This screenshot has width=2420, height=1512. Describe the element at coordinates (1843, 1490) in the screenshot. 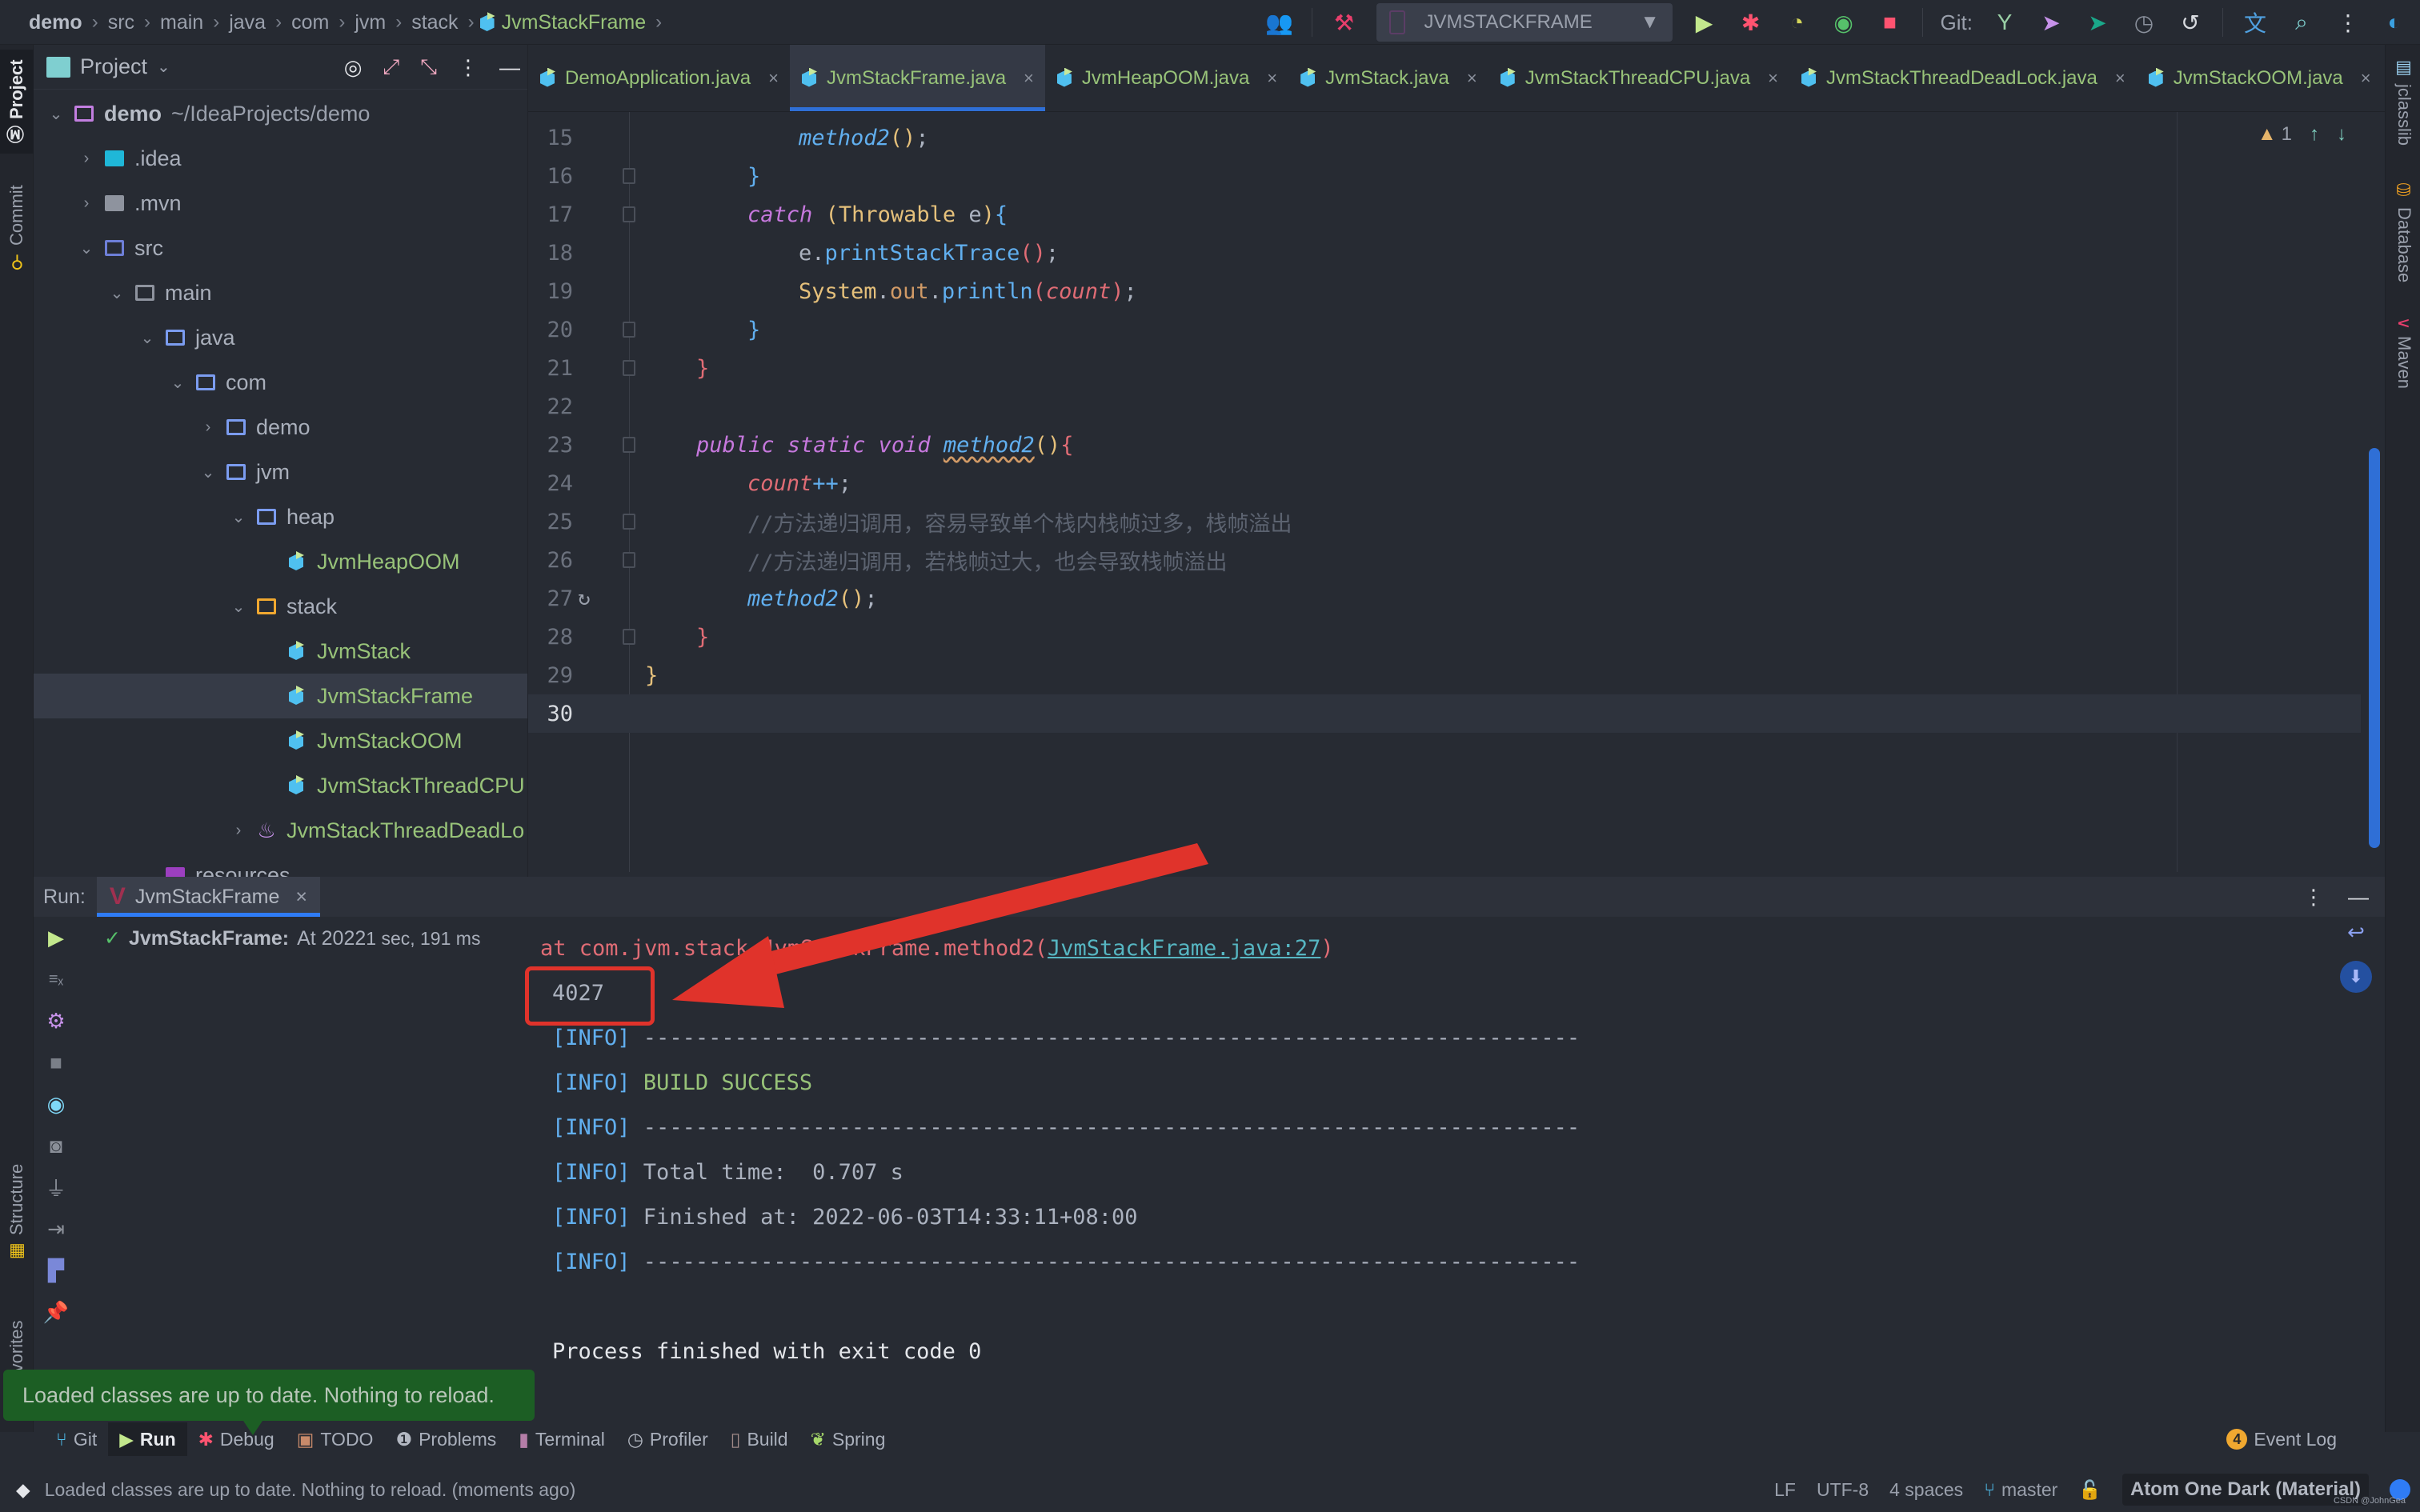

I see `file-encoding: UTF-8` at that location.